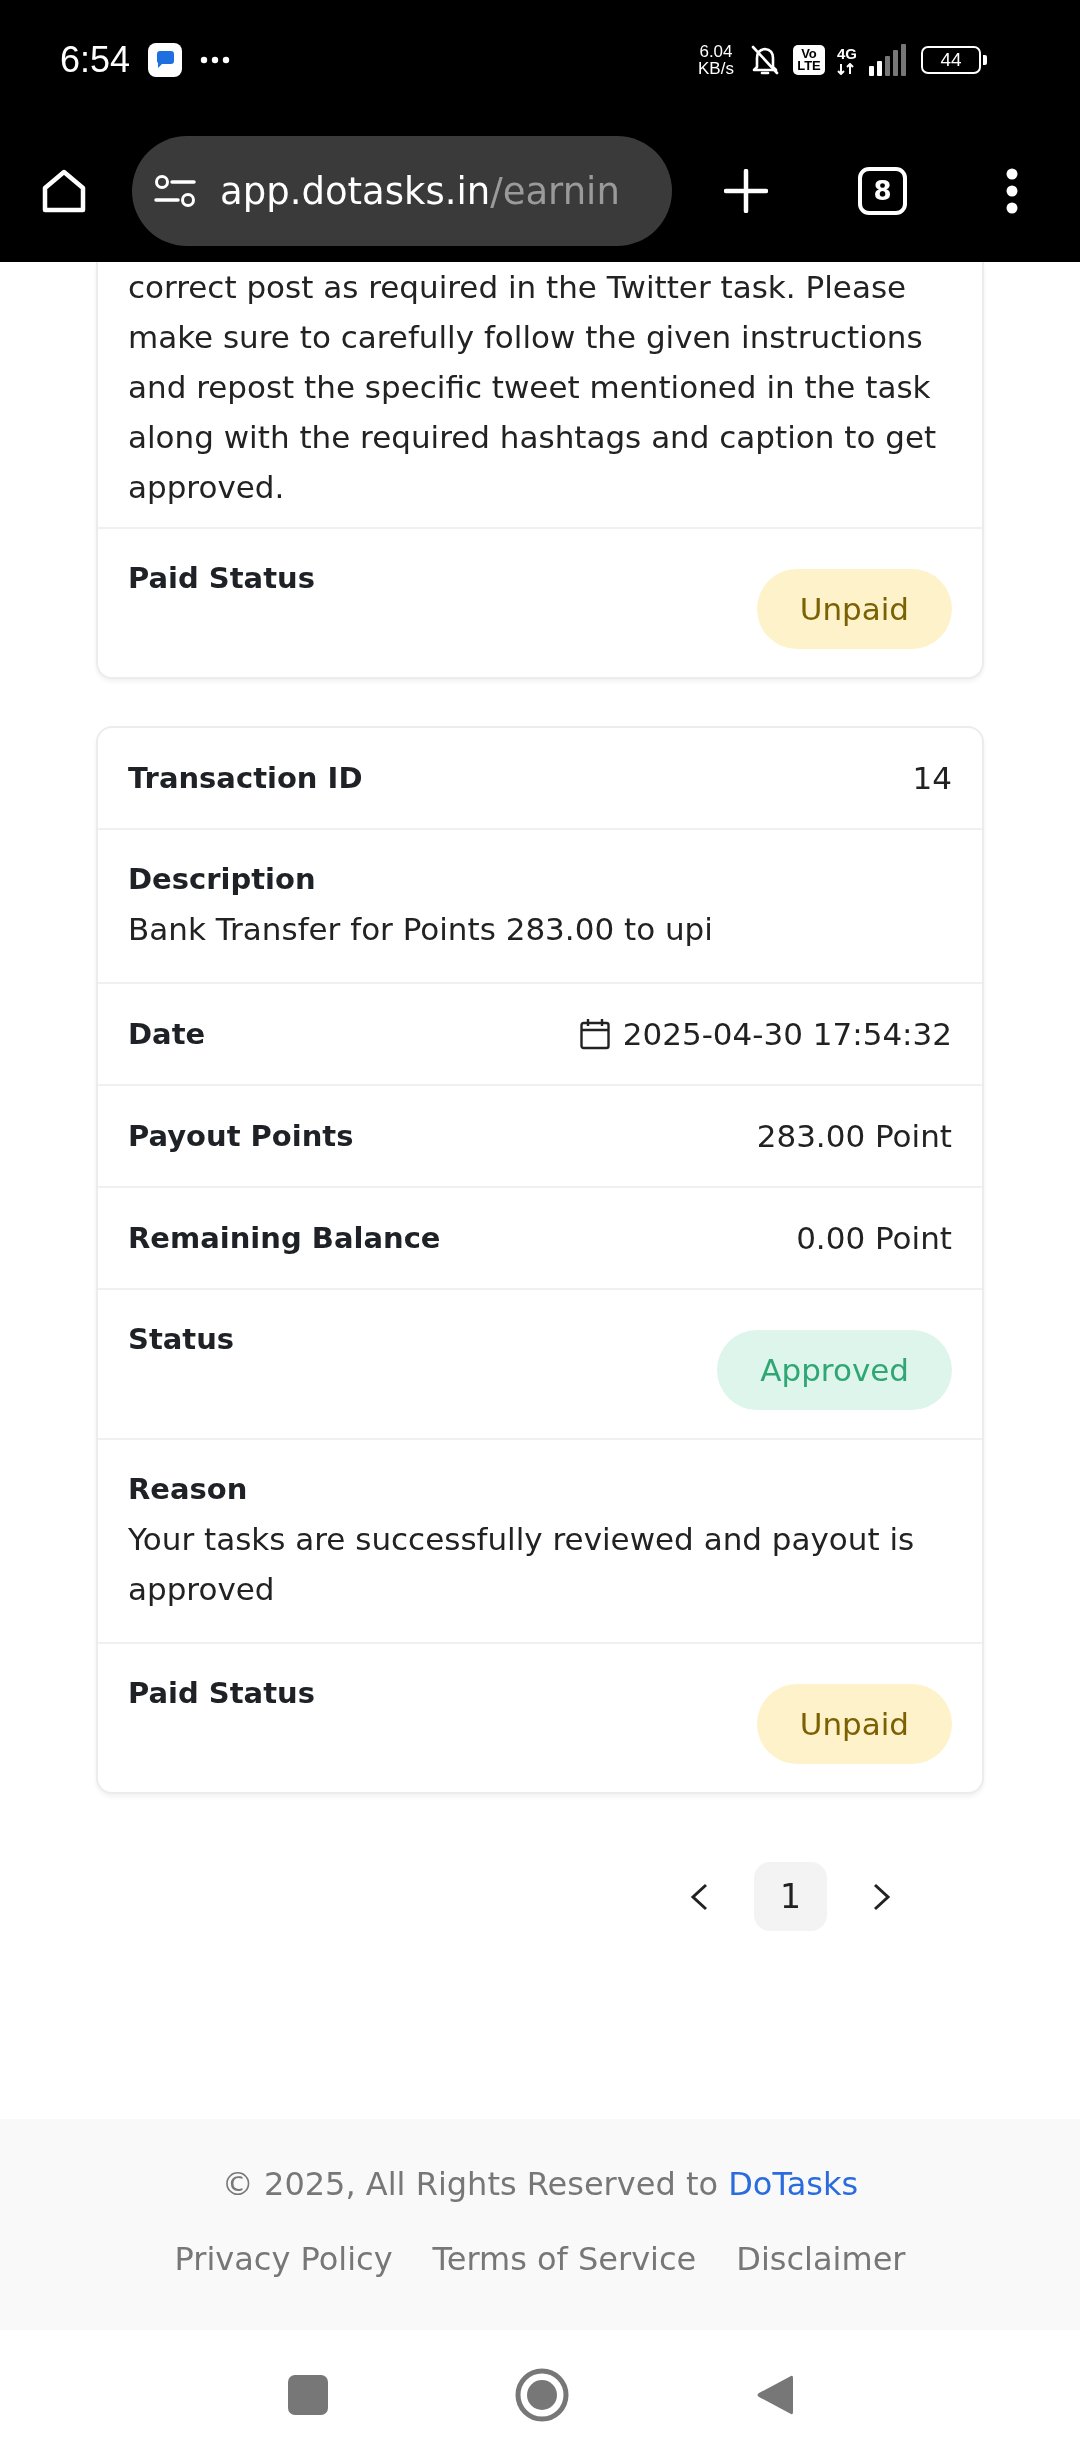  What do you see at coordinates (241, 1136) in the screenshot?
I see `field-label: Payout Points` at bounding box center [241, 1136].